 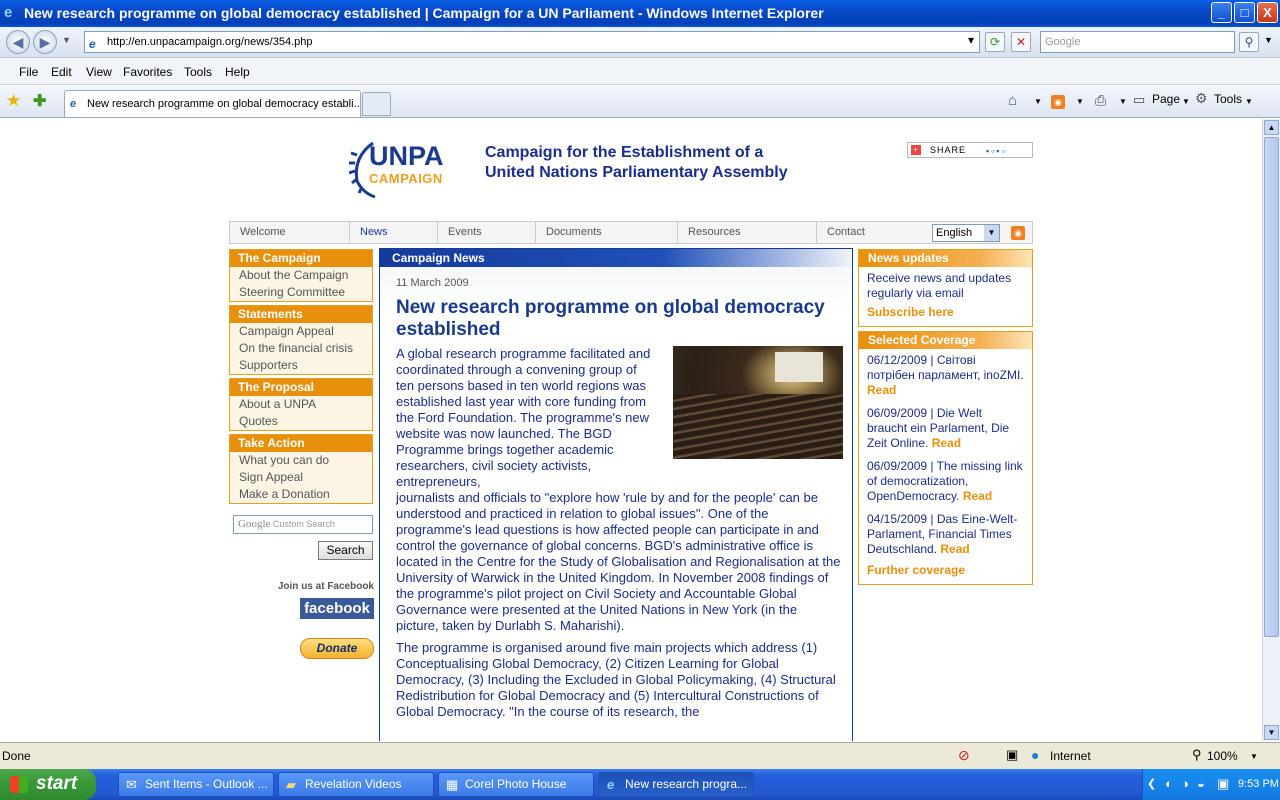 What do you see at coordinates (301, 331) in the screenshot?
I see `sidebar-item-campaign-appeal: Campaign Appeal` at bounding box center [301, 331].